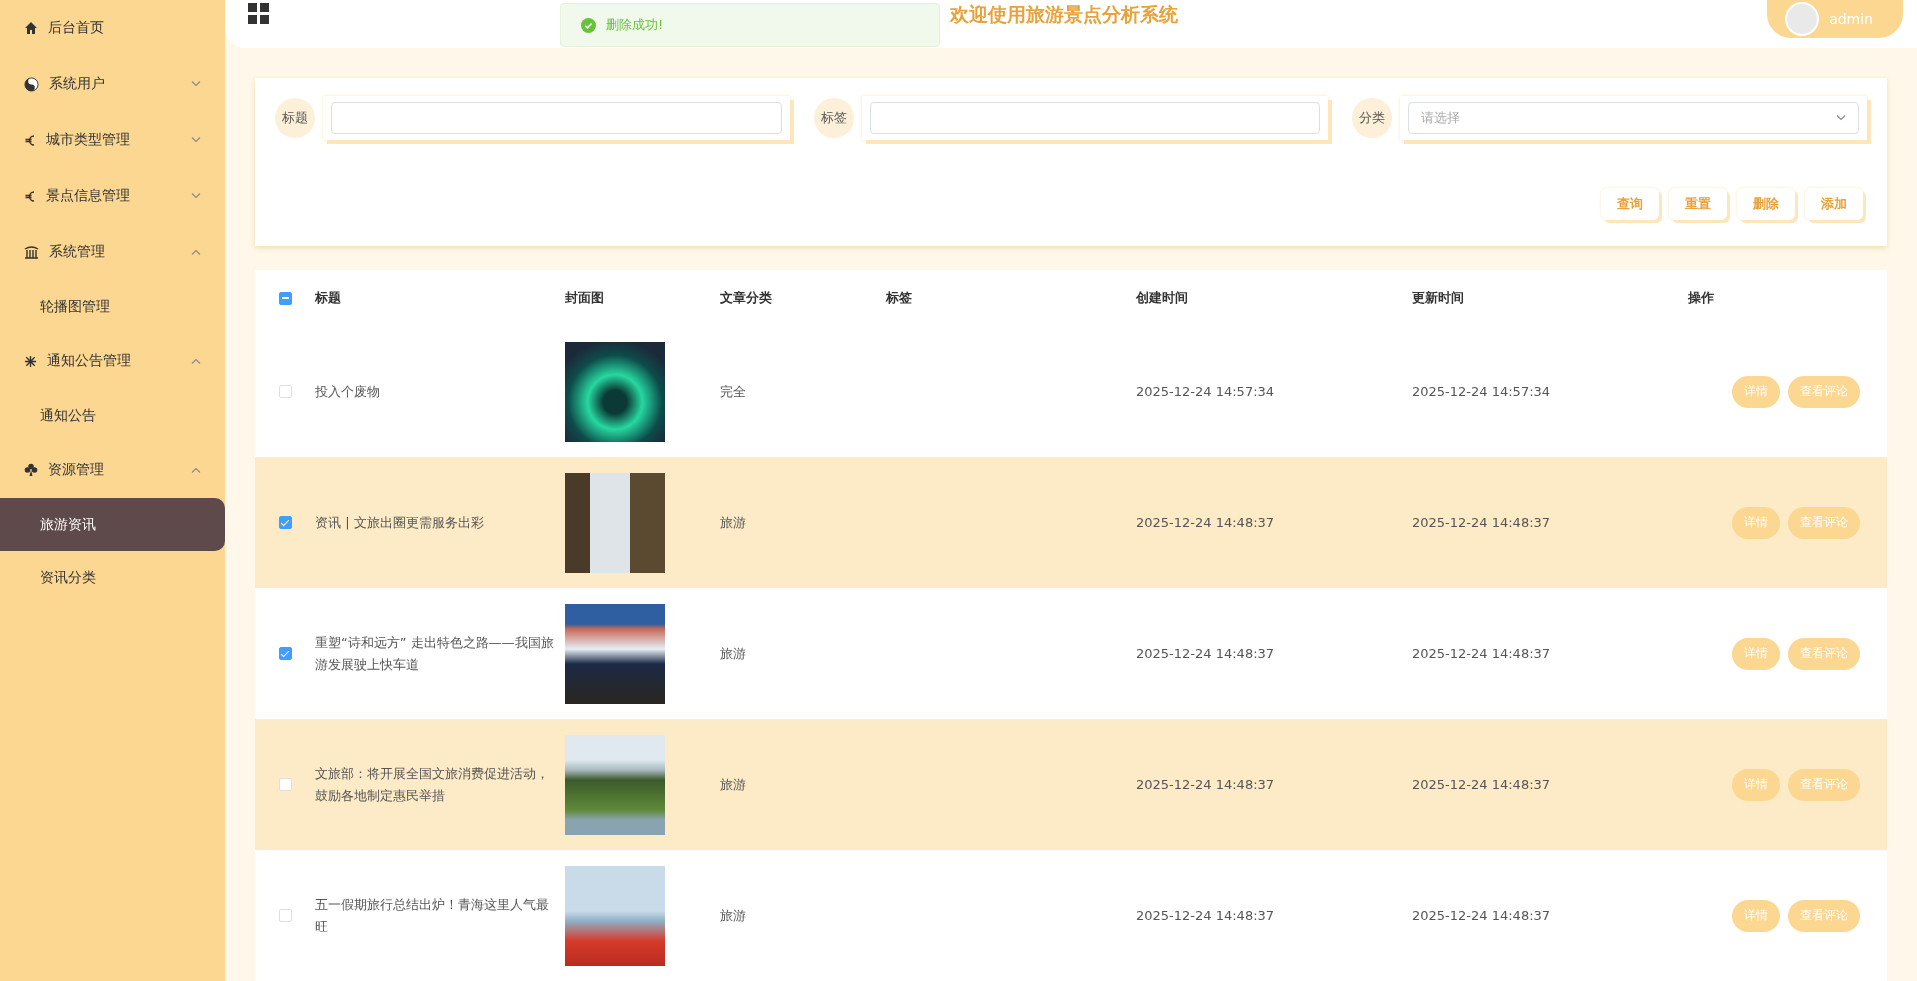  Describe the element at coordinates (31, 28) in the screenshot. I see `home-icon` at that location.